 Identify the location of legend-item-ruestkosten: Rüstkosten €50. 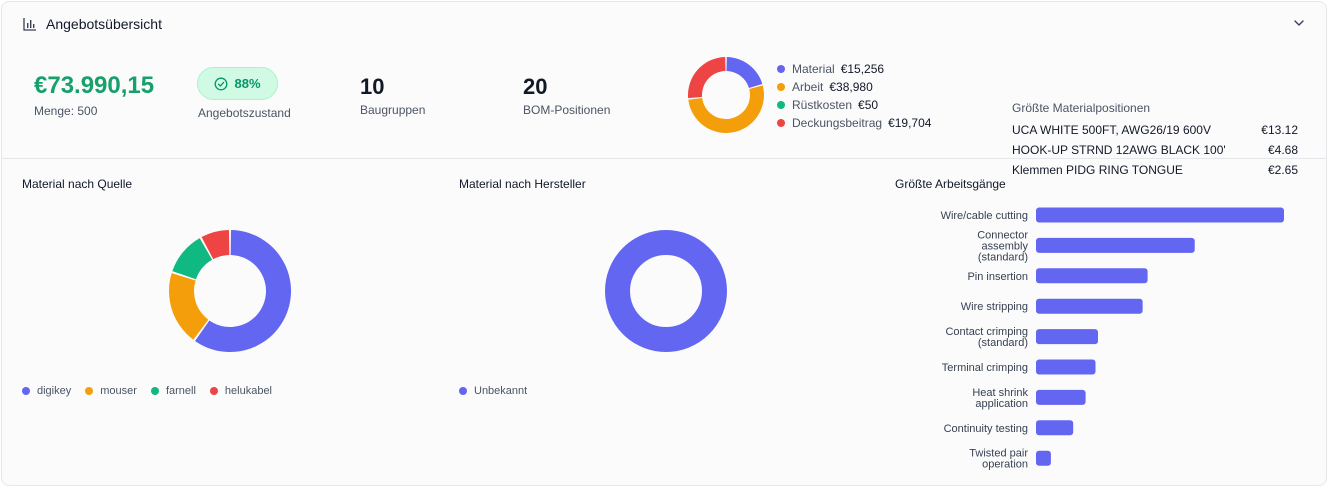
(854, 105).